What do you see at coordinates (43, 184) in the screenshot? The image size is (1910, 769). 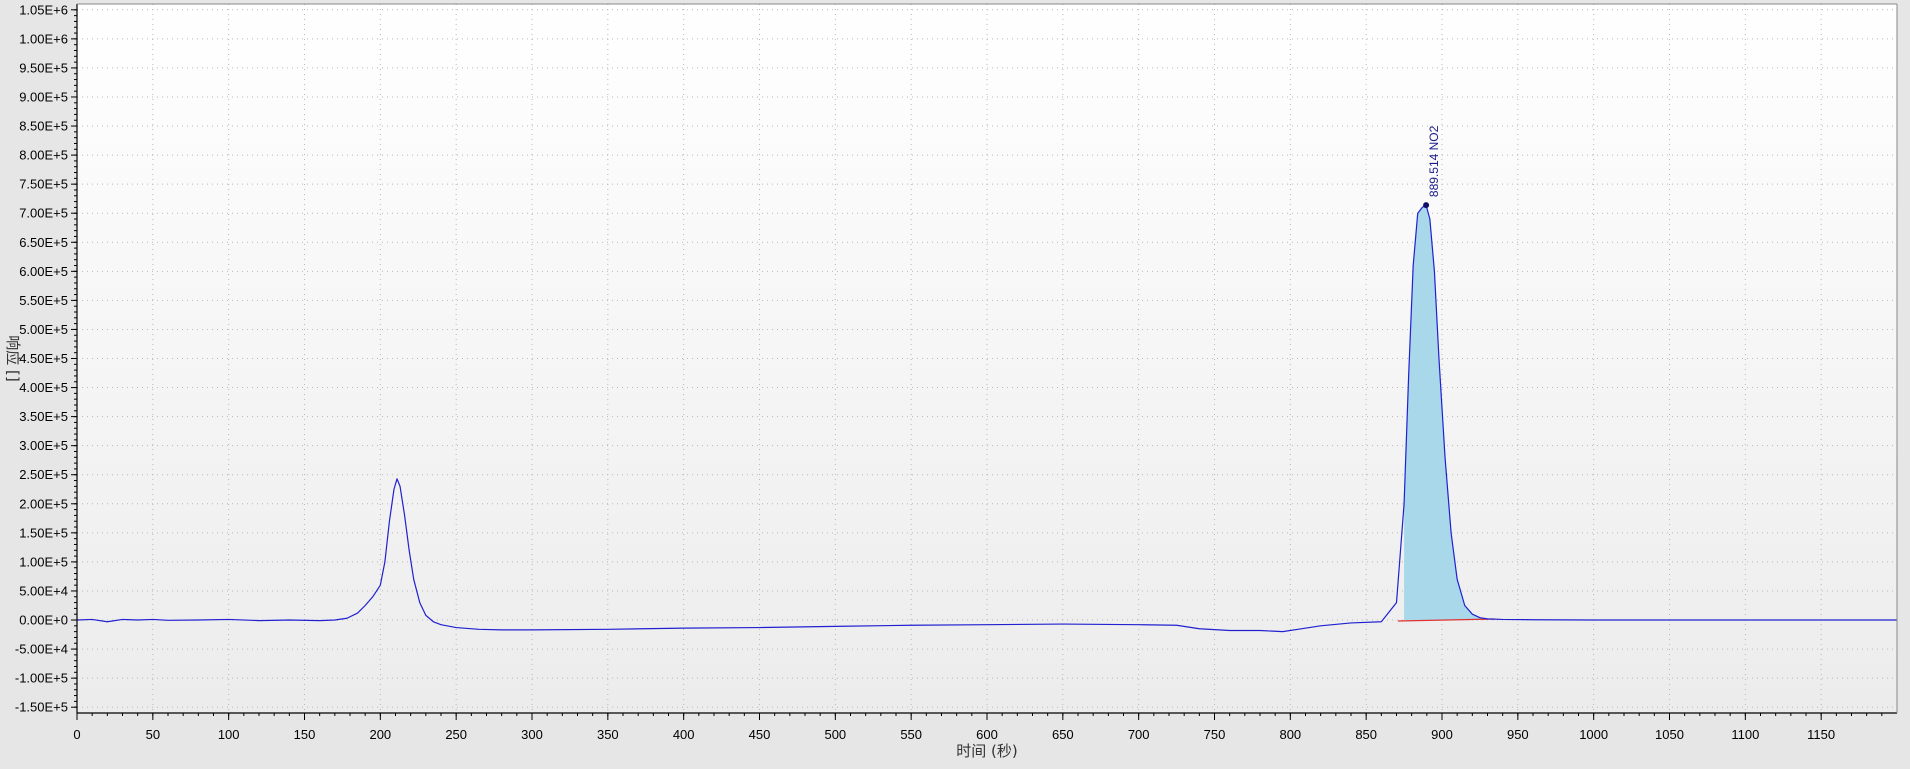 I see `y-tick-label: 7.50E+5` at bounding box center [43, 184].